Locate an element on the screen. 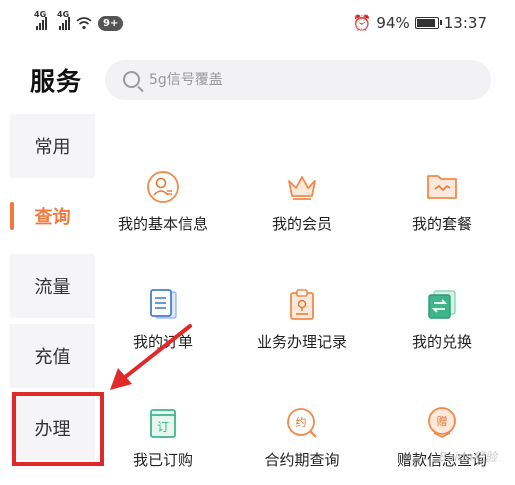 This screenshot has width=515, height=485. crown-icon is located at coordinates (302, 187).